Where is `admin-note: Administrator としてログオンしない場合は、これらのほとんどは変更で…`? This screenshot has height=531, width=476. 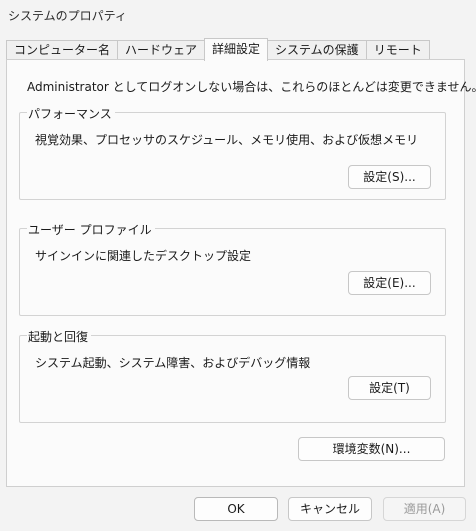
admin-note: Administrator としてログオンしない場合は、これらのほとんどは変更で… is located at coordinates (251, 87).